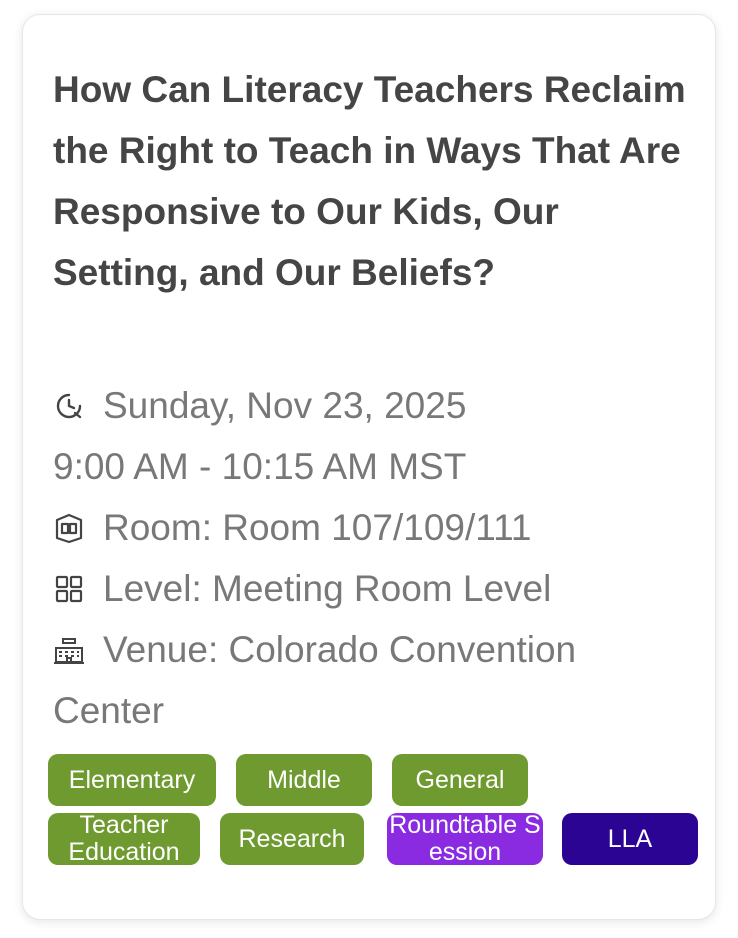 The height and width of the screenshot is (938, 738). I want to click on tag-lla: LLA, so click(630, 839).